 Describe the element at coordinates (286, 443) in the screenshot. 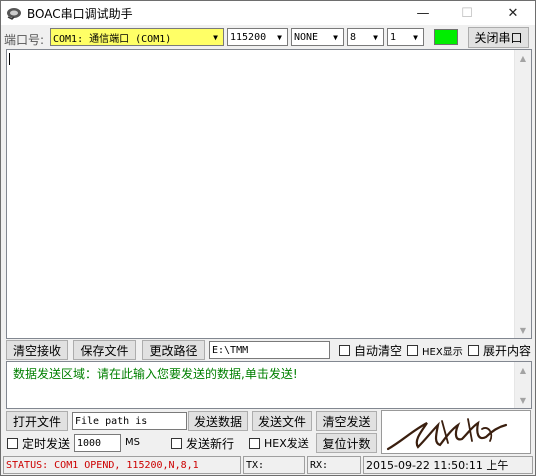

I see `hex-send-label: HEX发送` at that location.